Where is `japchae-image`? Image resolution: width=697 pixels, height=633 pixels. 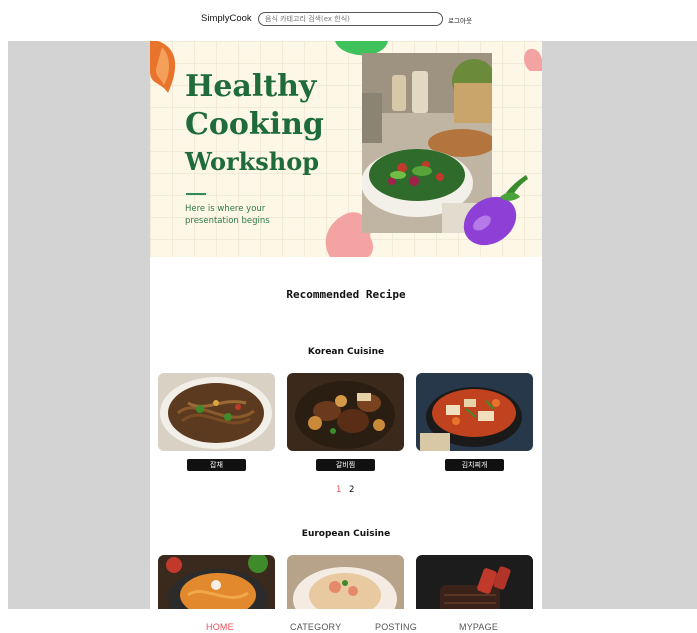
japchae-image is located at coordinates (216, 412).